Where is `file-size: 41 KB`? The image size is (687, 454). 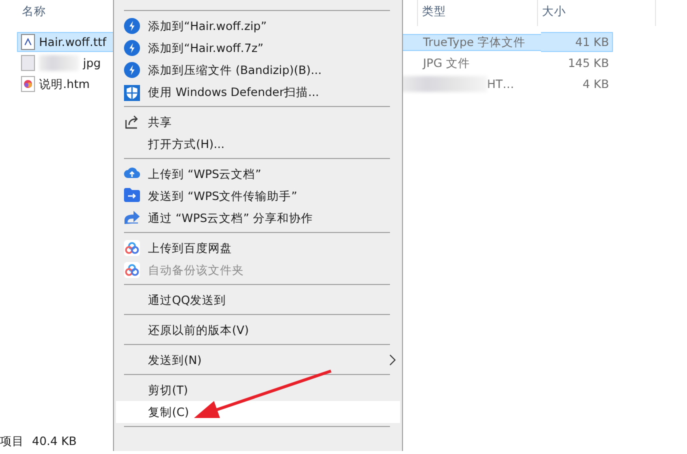
file-size: 41 KB is located at coordinates (577, 42).